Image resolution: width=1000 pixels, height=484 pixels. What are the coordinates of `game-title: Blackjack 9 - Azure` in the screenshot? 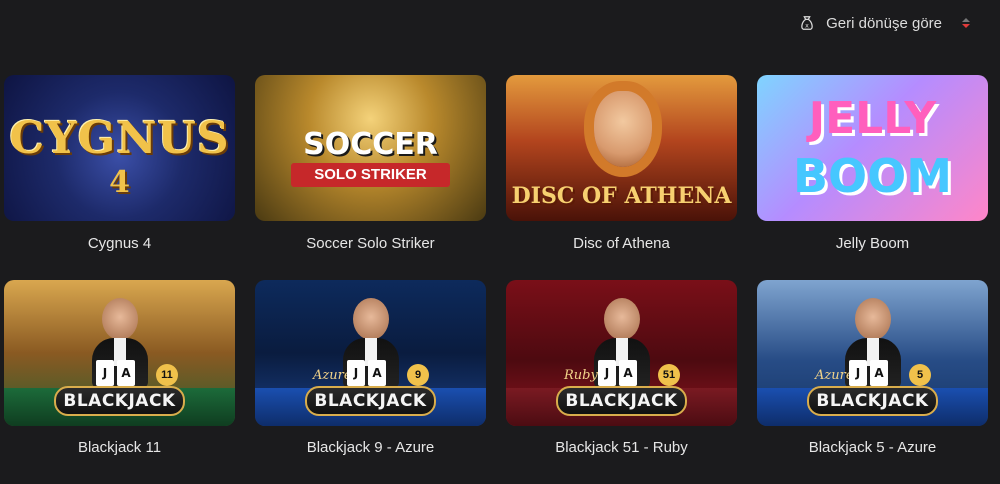 It's located at (370, 461).